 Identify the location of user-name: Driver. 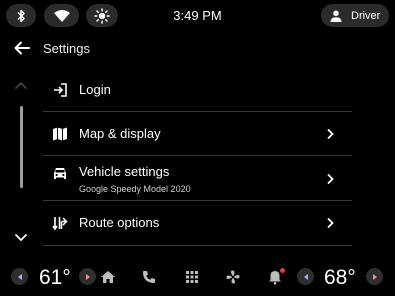
(366, 15).